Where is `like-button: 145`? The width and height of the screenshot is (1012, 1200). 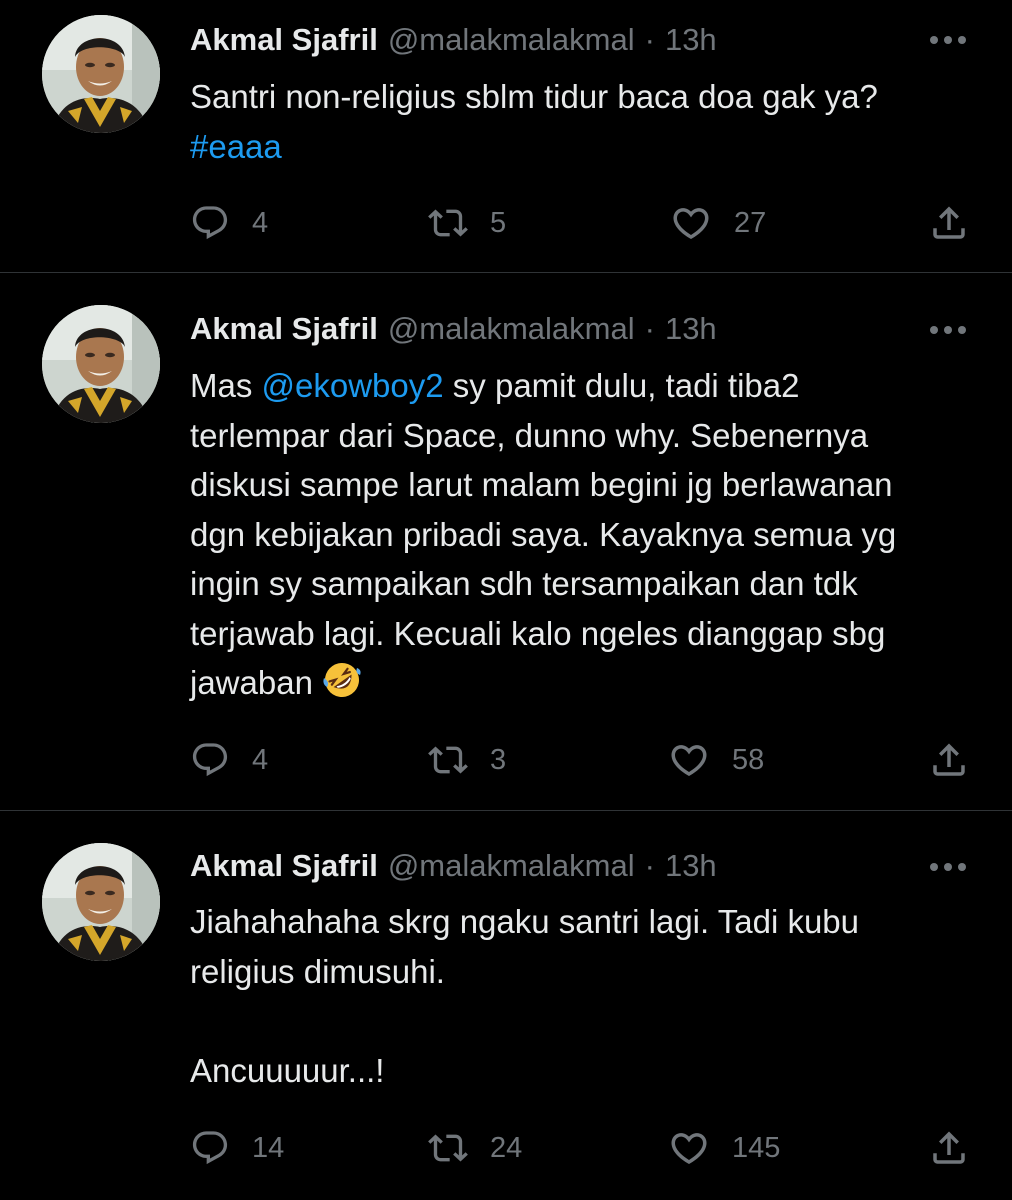
like-button: 145 is located at coordinates (724, 1148).